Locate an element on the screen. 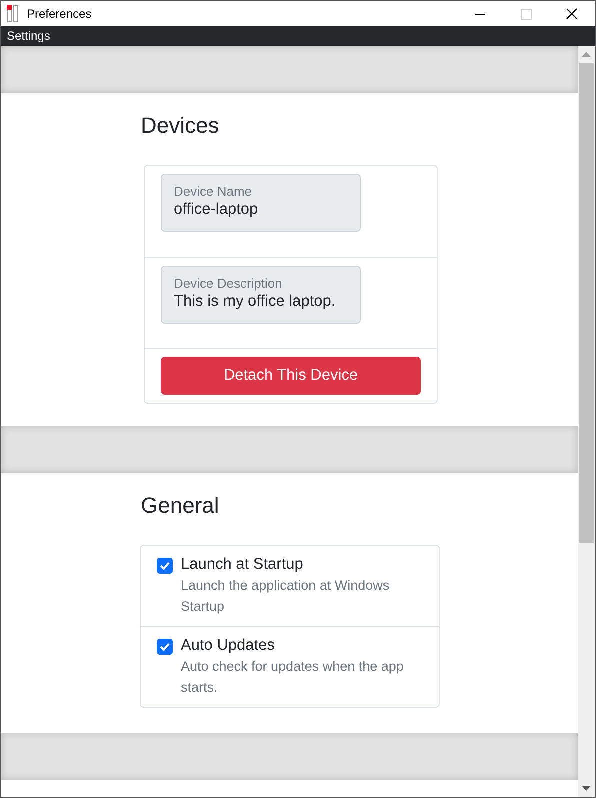  scroll-down-icon is located at coordinates (586, 788).